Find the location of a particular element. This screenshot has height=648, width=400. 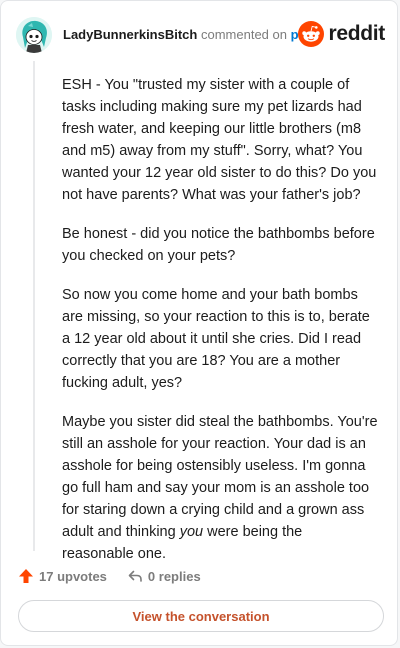

replies-button: 0 replies is located at coordinates (164, 576).